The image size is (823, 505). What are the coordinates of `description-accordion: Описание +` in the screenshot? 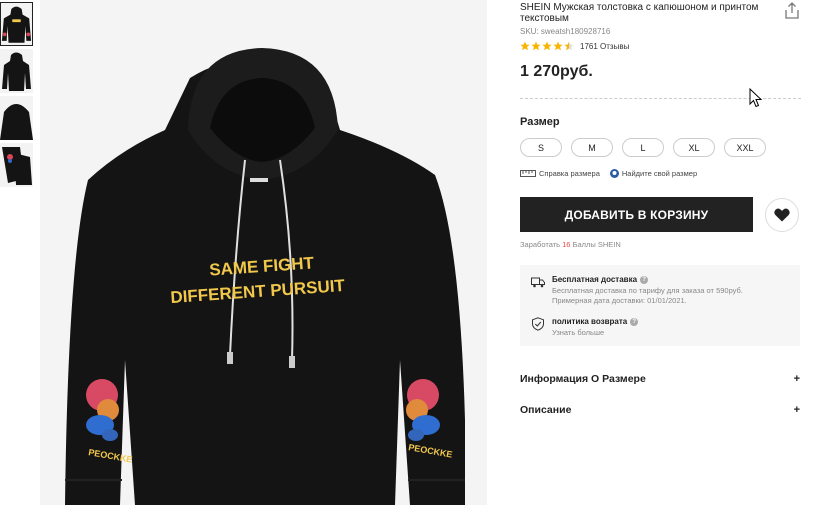 It's located at (660, 410).